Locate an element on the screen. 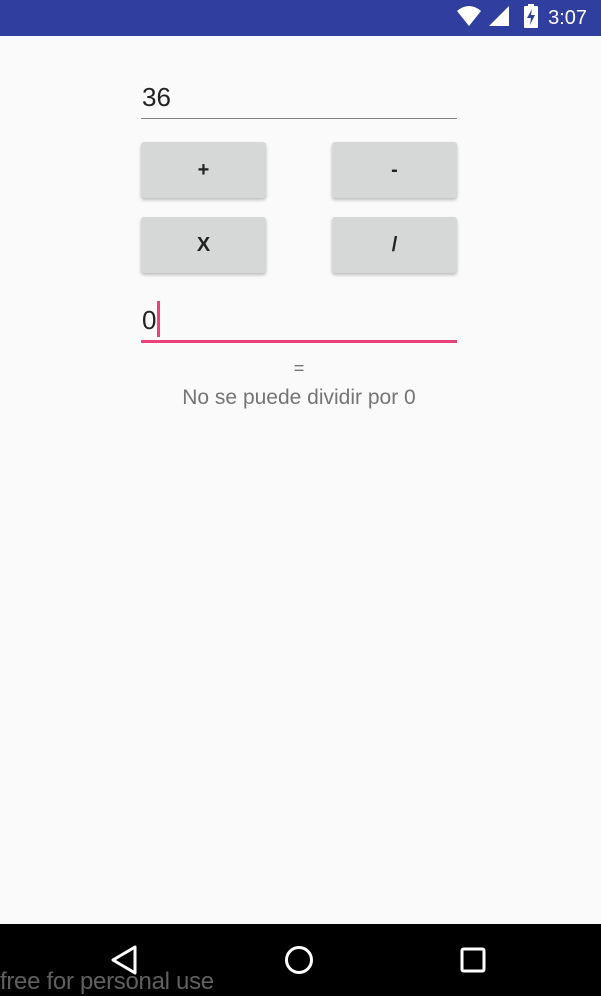 The image size is (601, 996). wifi-icon is located at coordinates (469, 18).